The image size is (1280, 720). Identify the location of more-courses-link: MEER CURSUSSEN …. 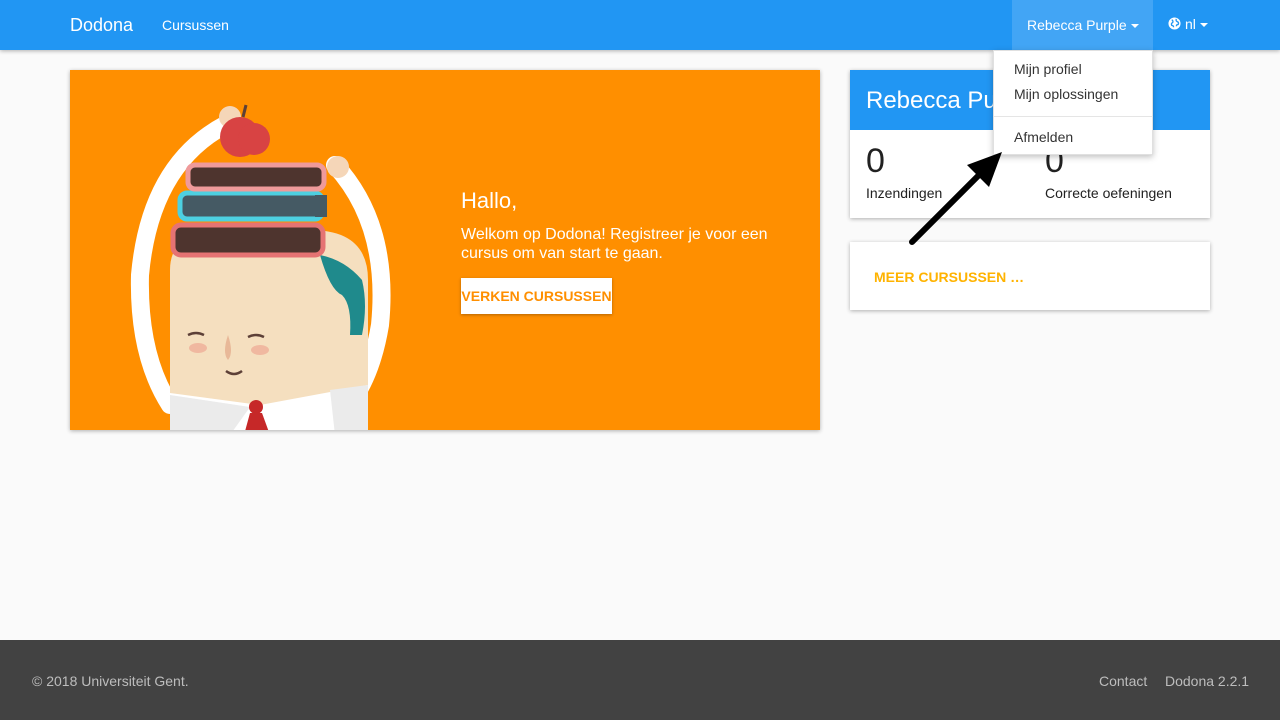
(949, 277).